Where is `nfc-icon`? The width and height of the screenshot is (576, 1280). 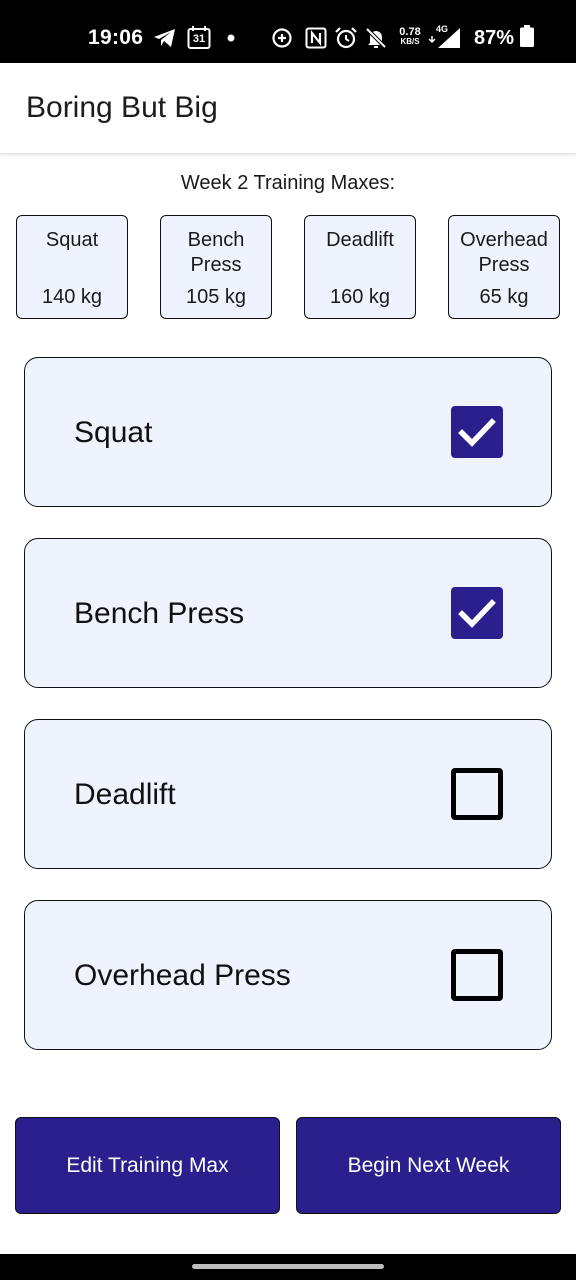
nfc-icon is located at coordinates (316, 38).